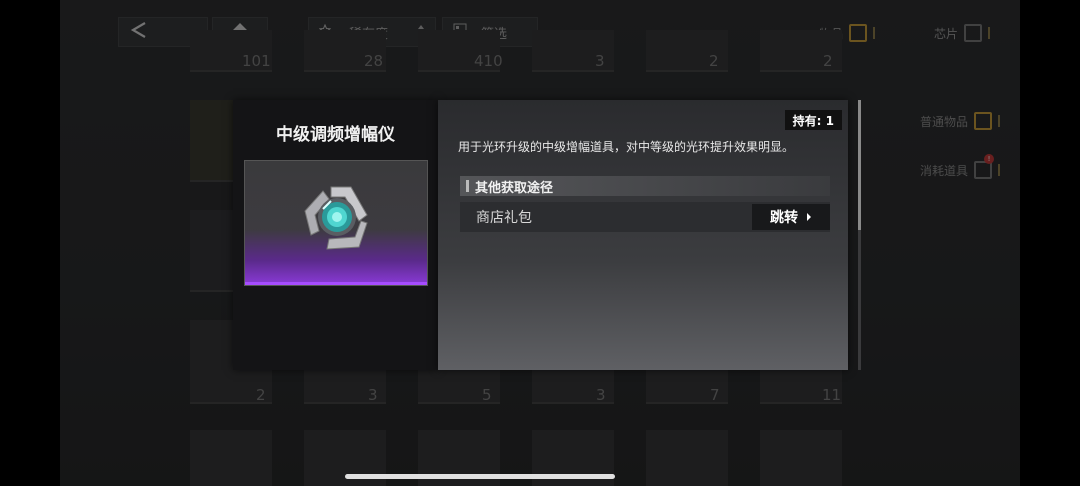  Describe the element at coordinates (809, 217) in the screenshot. I see `caret-right-icon` at that location.